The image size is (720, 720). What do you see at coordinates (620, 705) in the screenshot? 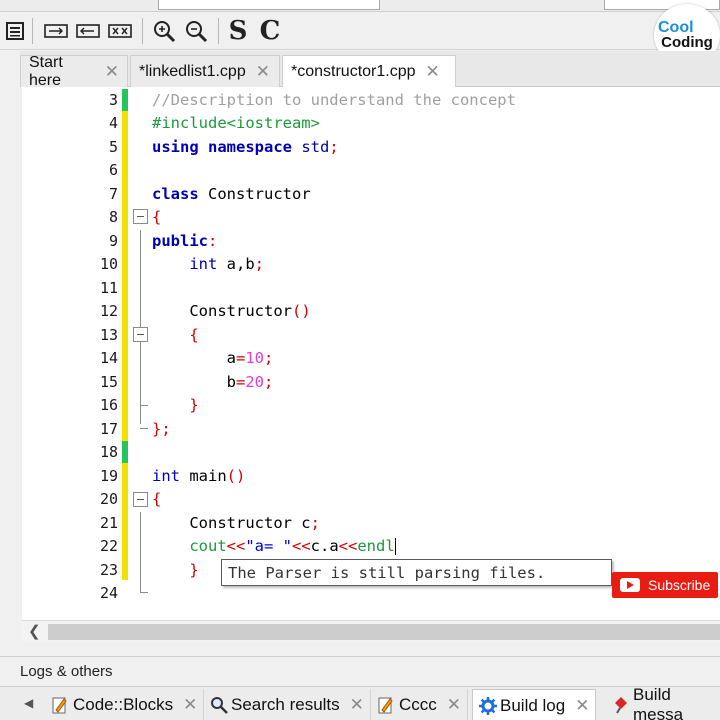
I see `pin-icon` at bounding box center [620, 705].